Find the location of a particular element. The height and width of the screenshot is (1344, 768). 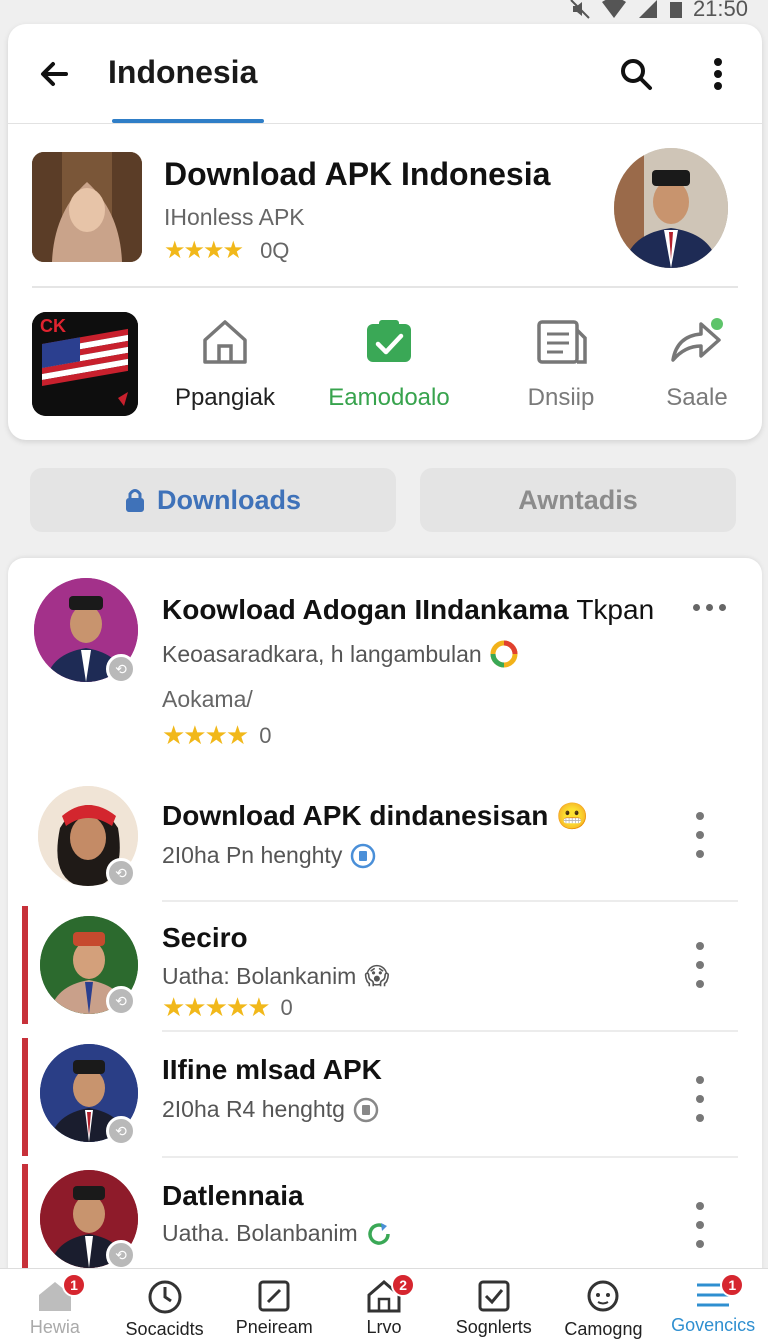

nav-item-lrvo: 2 Lrvo is located at coordinates (384, 1306).